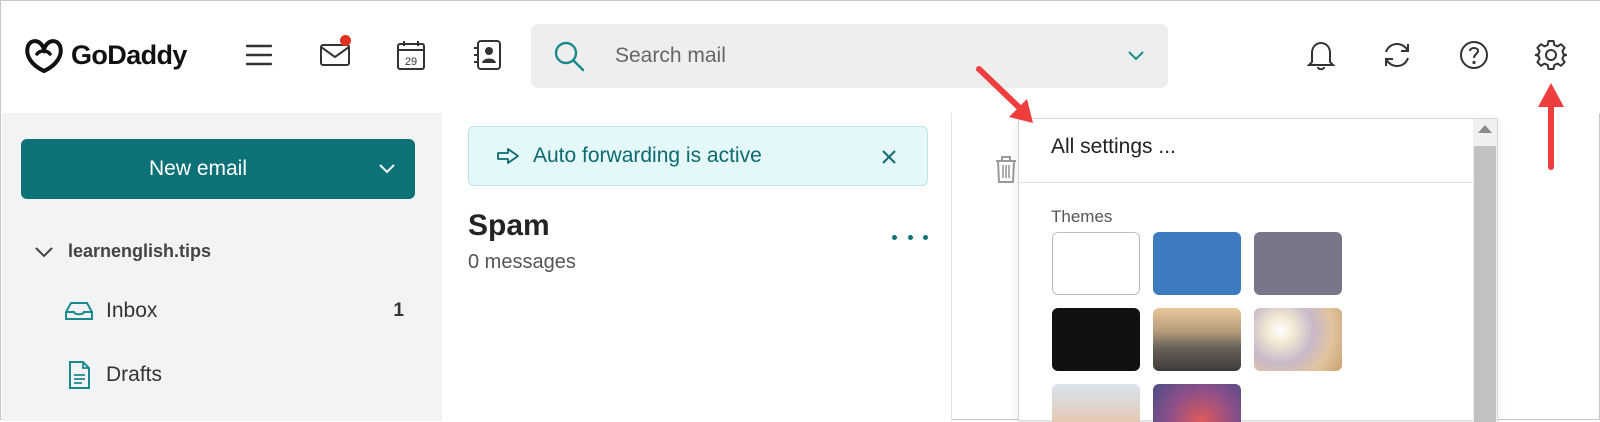 The image size is (1600, 422). I want to click on theme-swatch-nebula, so click(1197, 403).